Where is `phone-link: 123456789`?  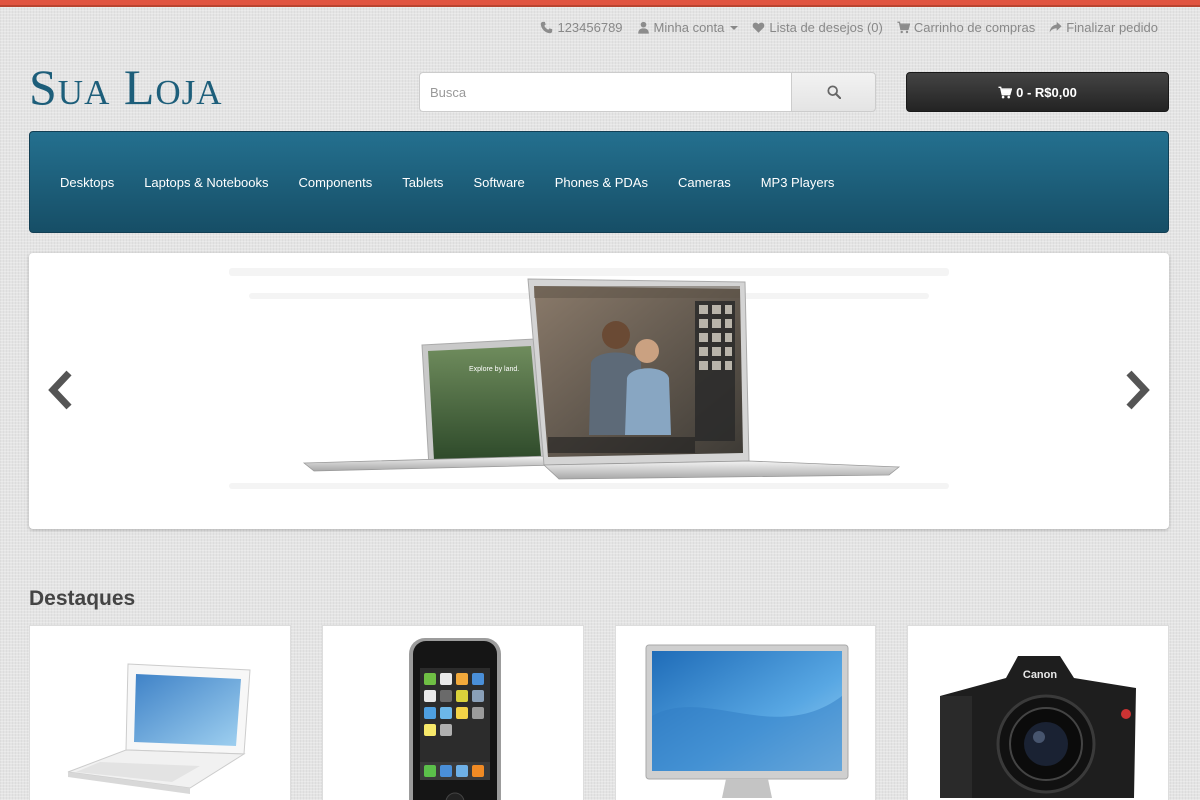
phone-link: 123456789 is located at coordinates (581, 27).